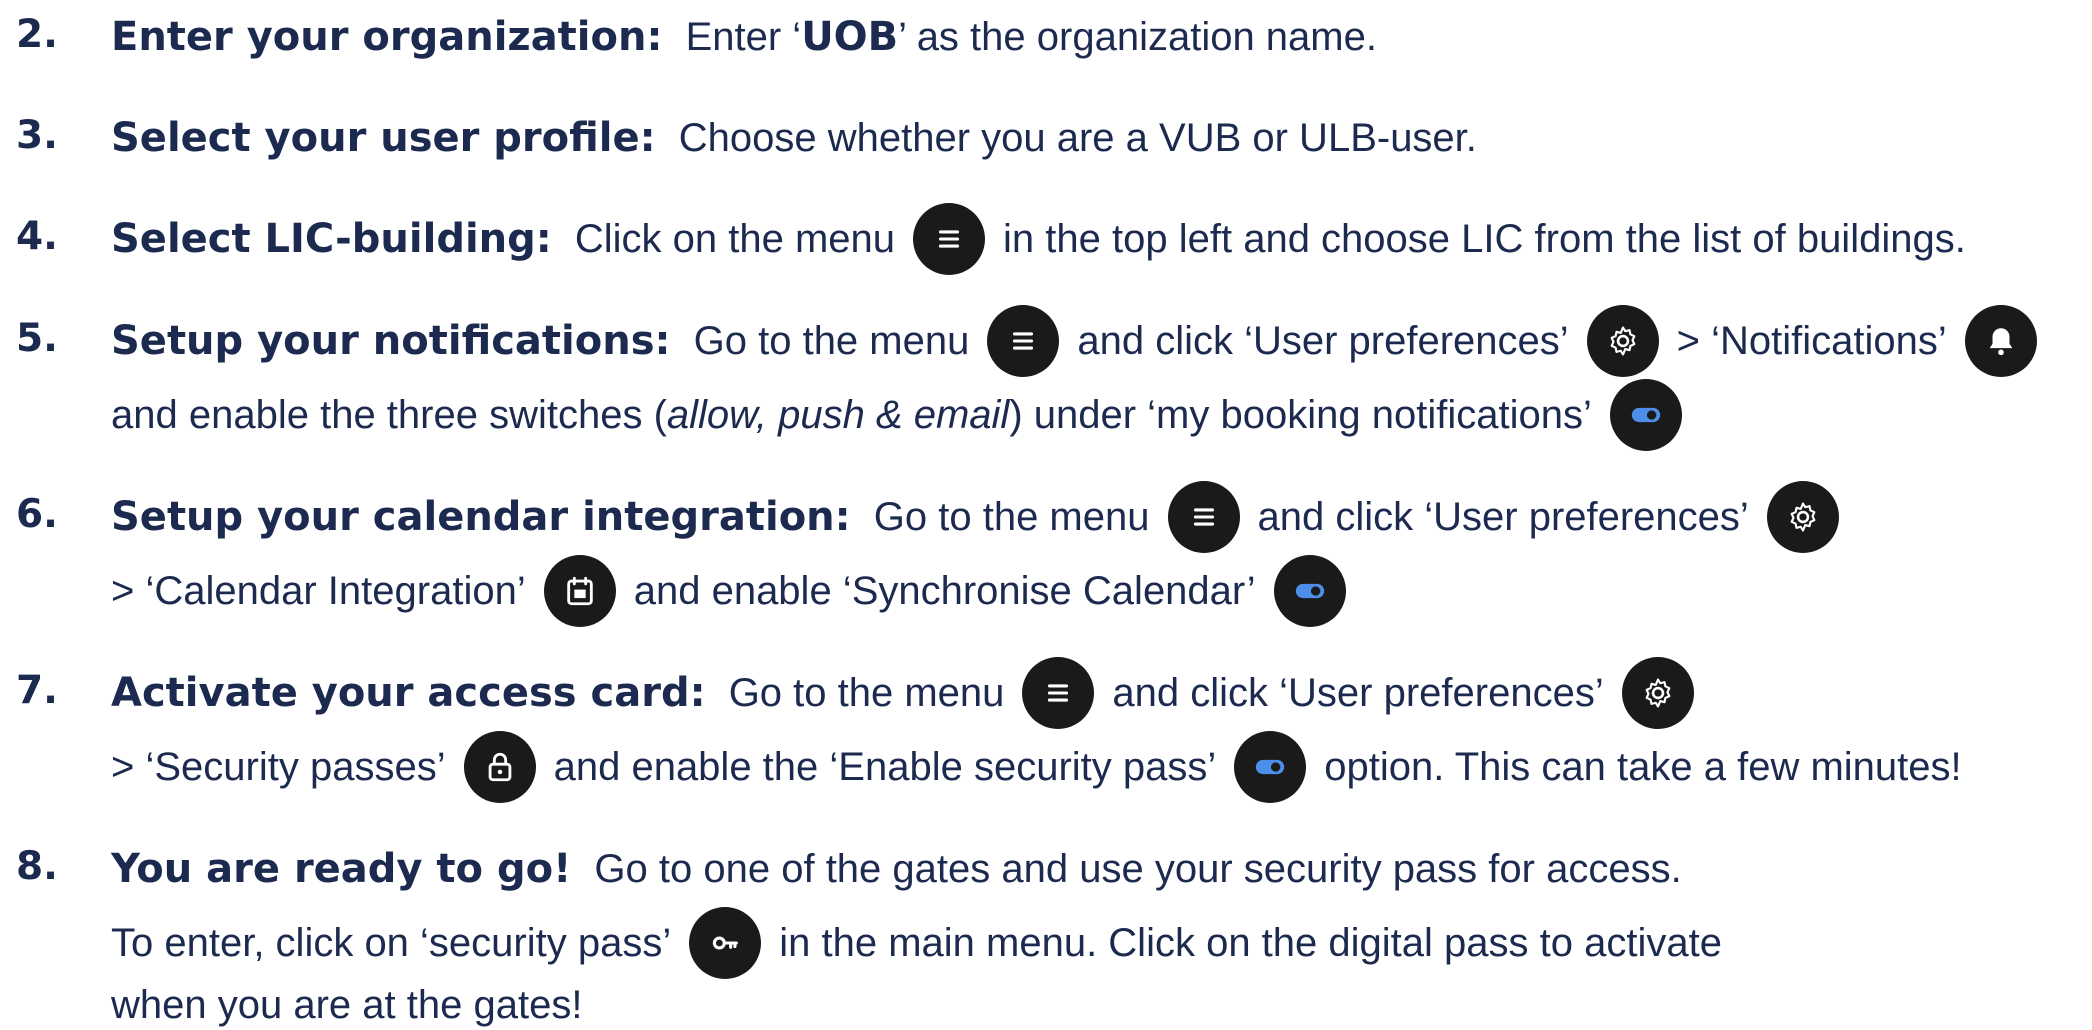 The image size is (2092, 1030). I want to click on step-heading: Select your user profile:, so click(383, 138).